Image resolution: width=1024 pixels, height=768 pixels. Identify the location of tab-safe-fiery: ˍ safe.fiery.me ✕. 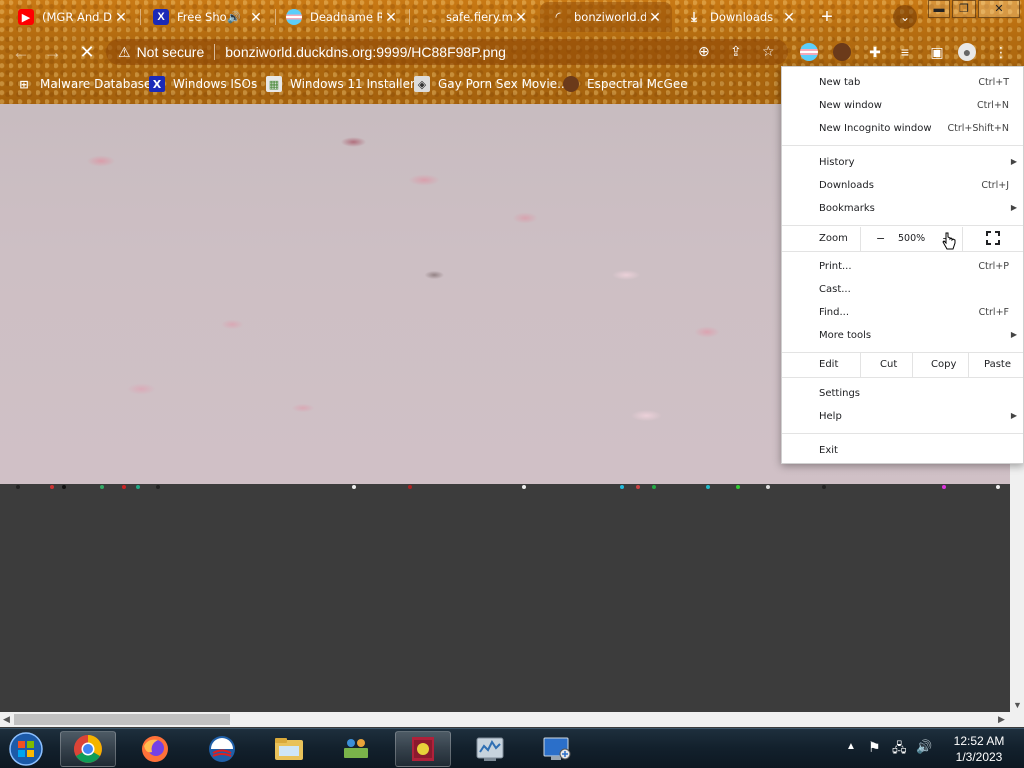
(475, 17).